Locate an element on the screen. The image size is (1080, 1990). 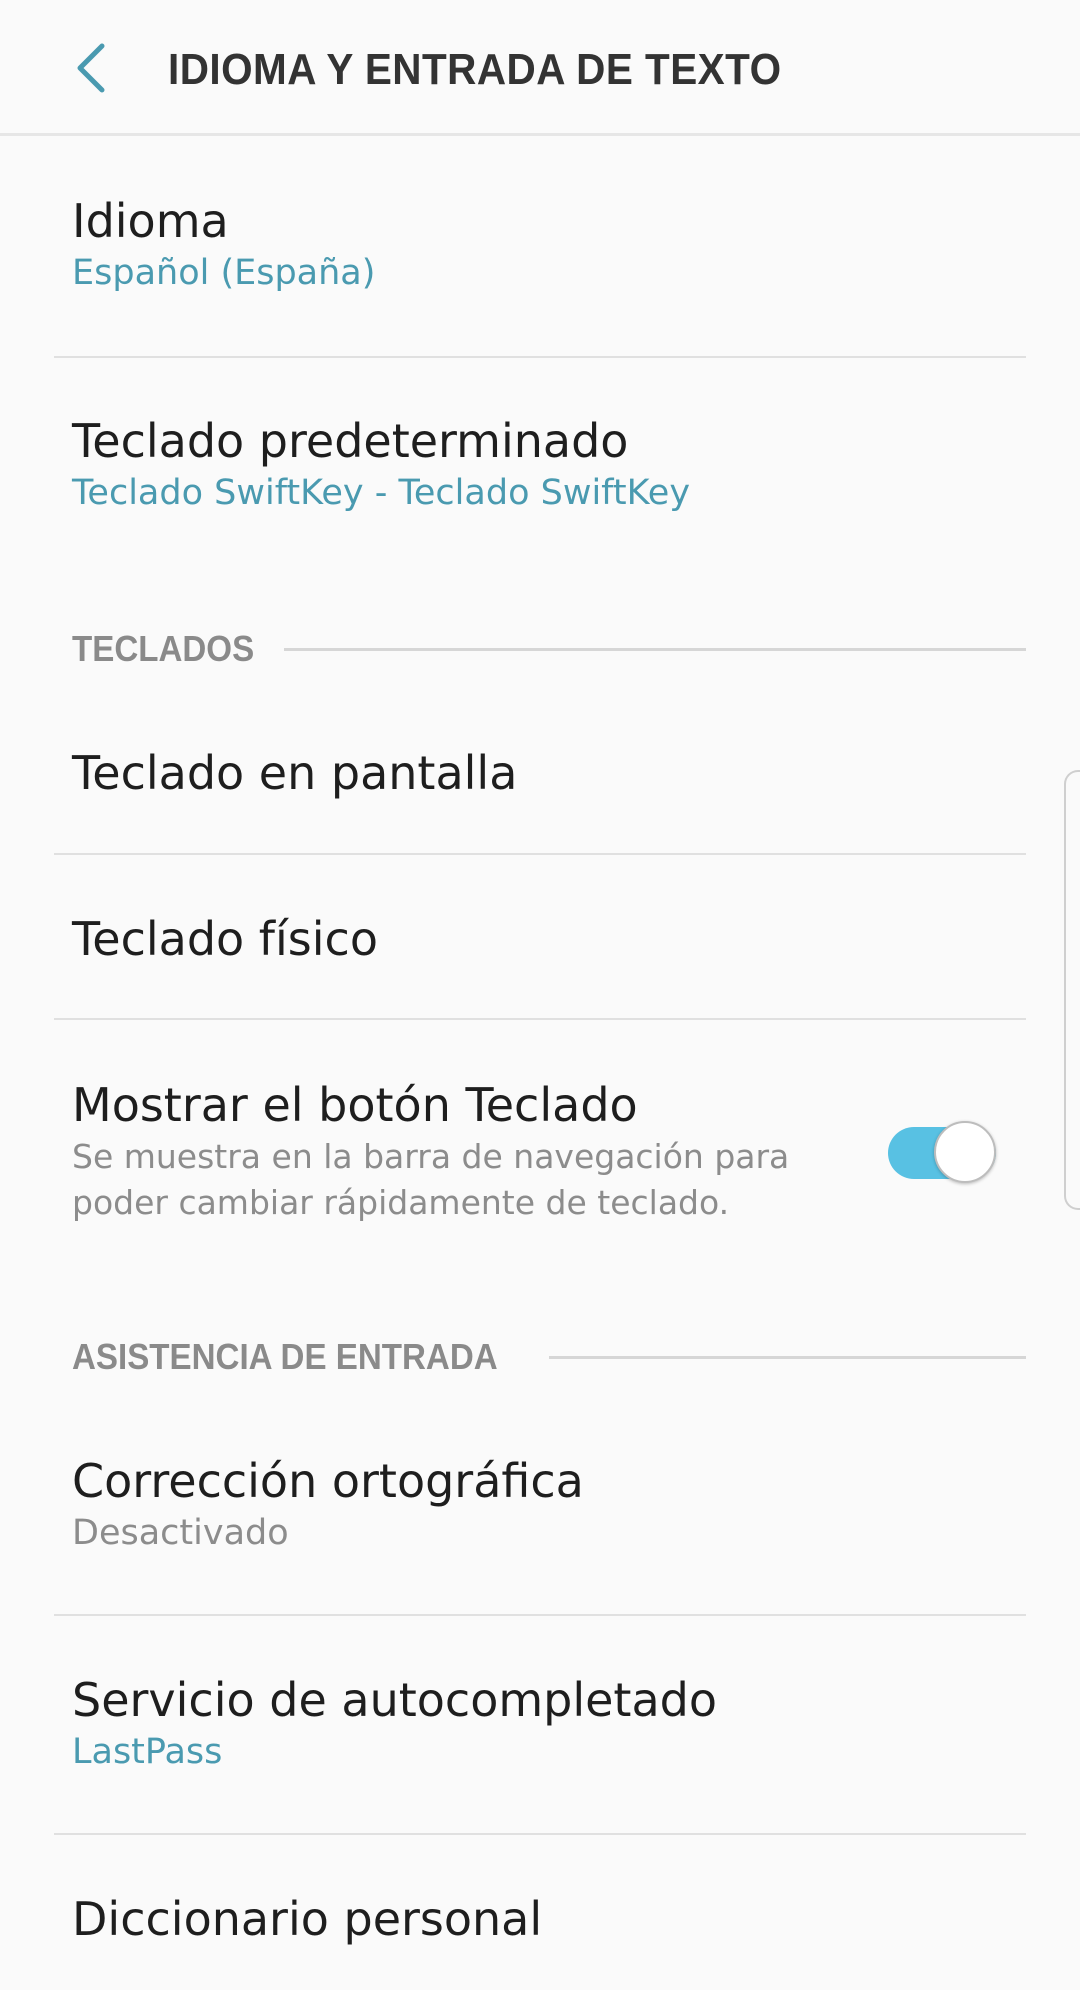
edge-scroll-indicator is located at coordinates (1072, 990).